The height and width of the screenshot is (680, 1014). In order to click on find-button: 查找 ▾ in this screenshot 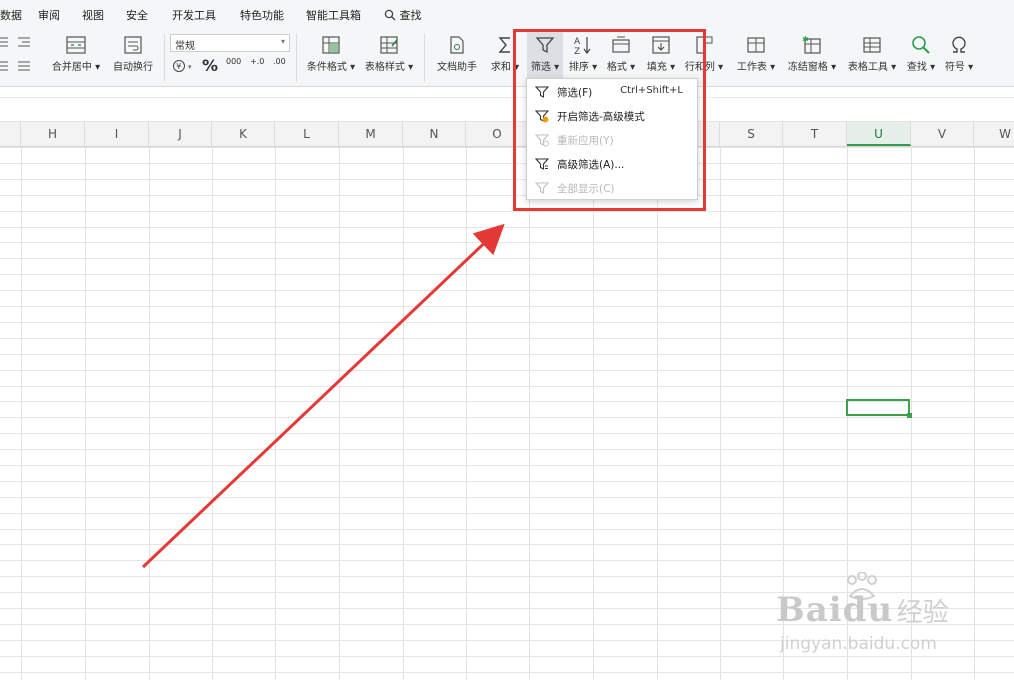, I will do `click(921, 53)`.